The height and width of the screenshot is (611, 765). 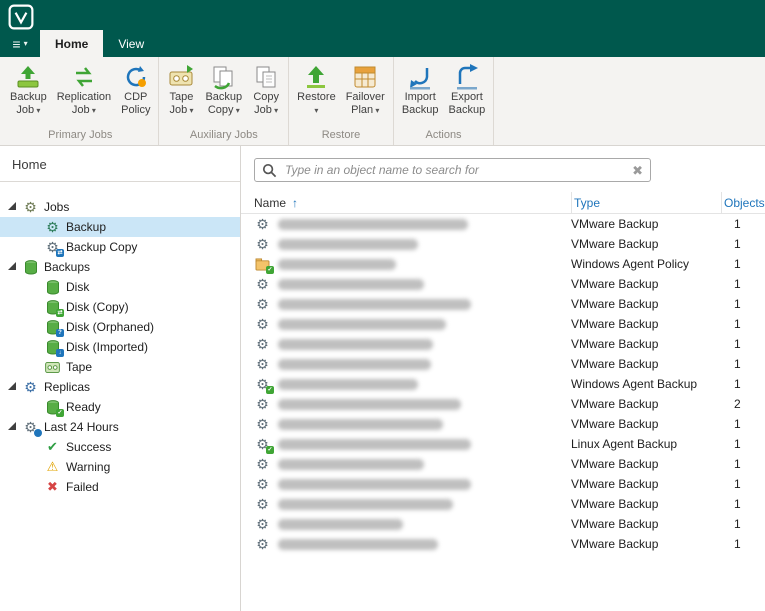 I want to click on backup-gear-icon: ⚙, so click(x=52, y=227).